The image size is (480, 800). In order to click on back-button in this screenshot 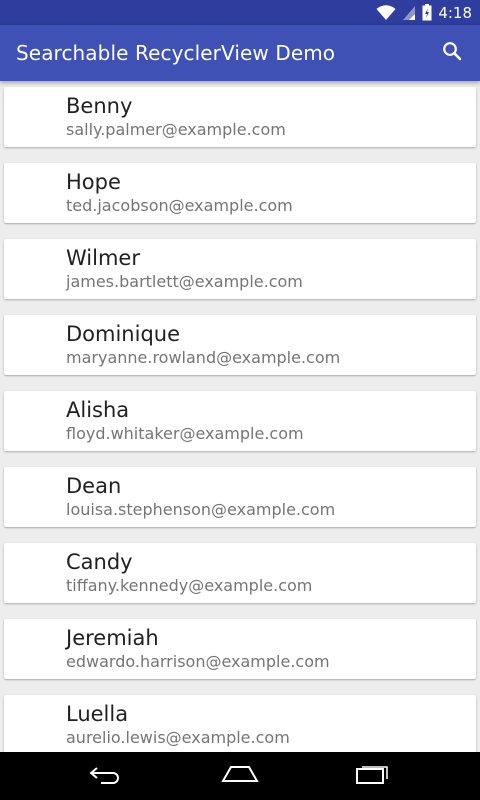, I will do `click(107, 776)`.